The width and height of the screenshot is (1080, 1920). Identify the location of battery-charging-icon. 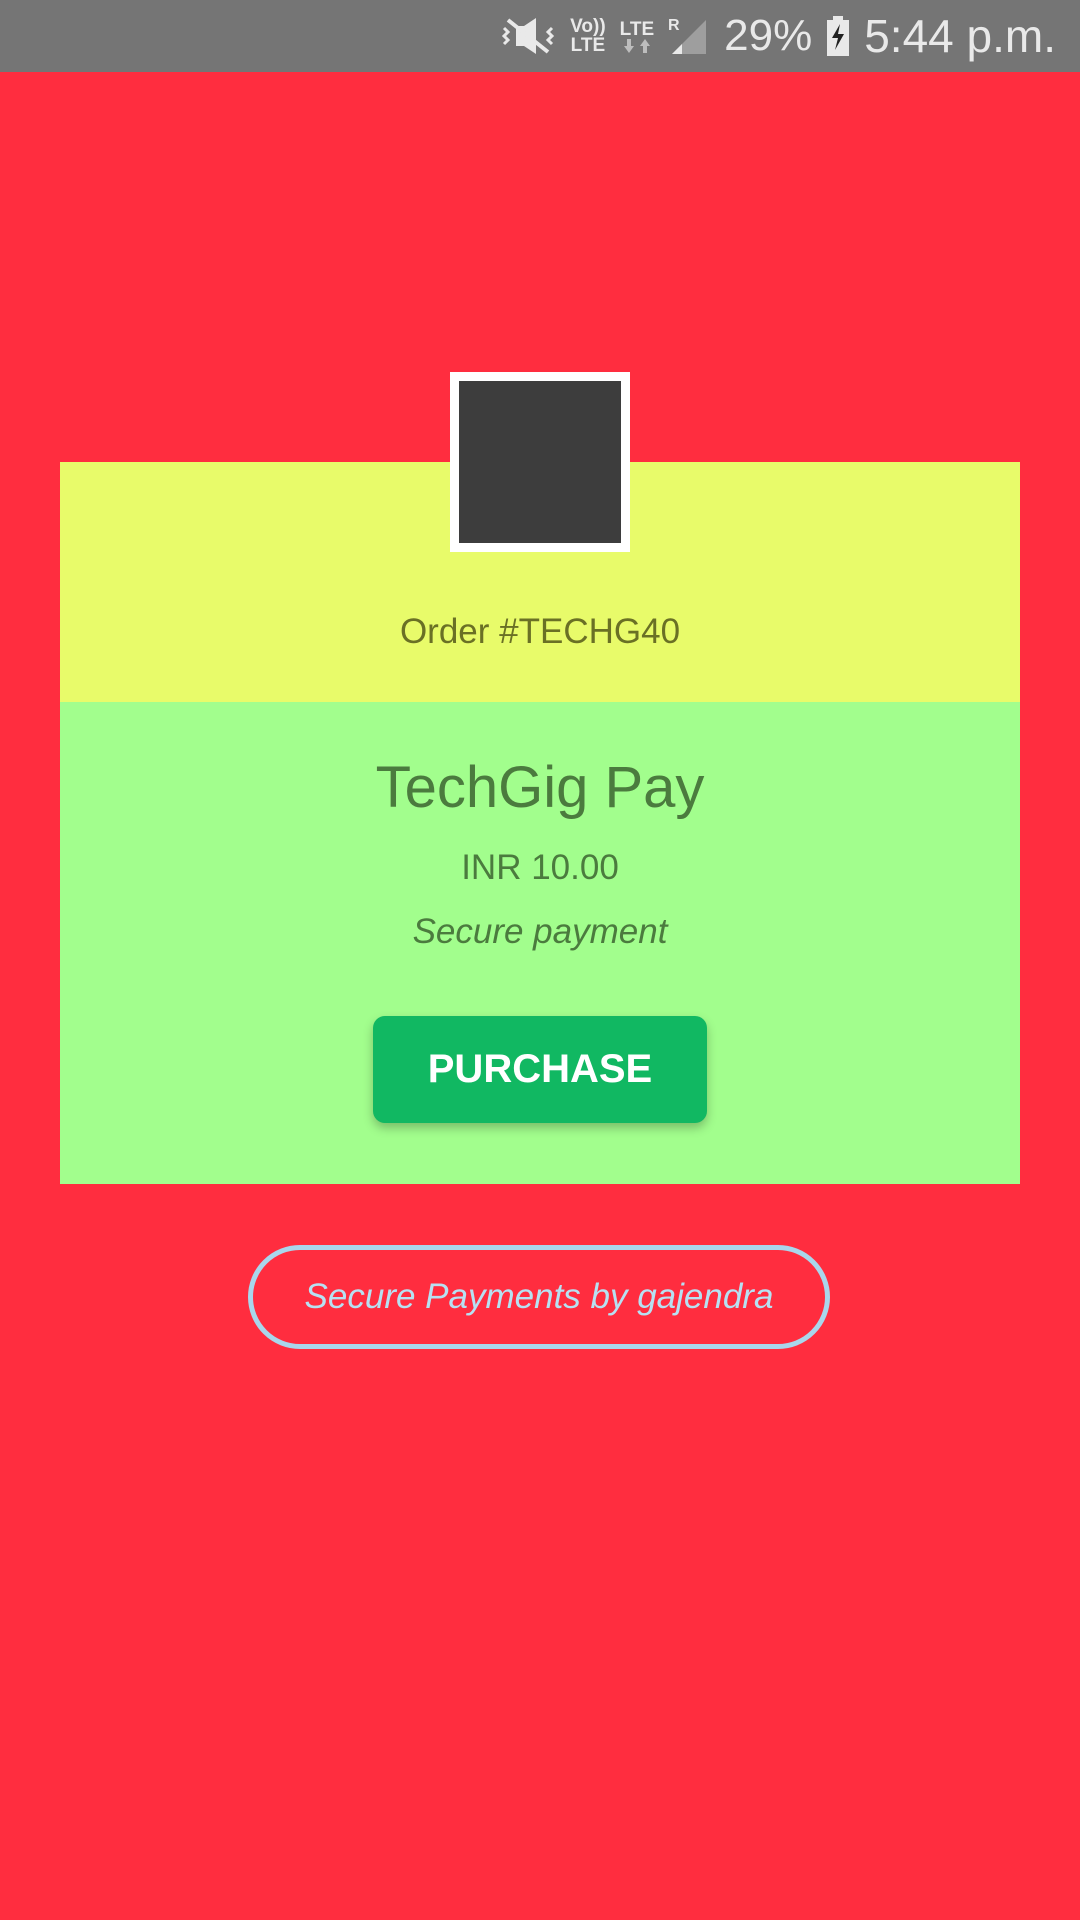
(838, 36).